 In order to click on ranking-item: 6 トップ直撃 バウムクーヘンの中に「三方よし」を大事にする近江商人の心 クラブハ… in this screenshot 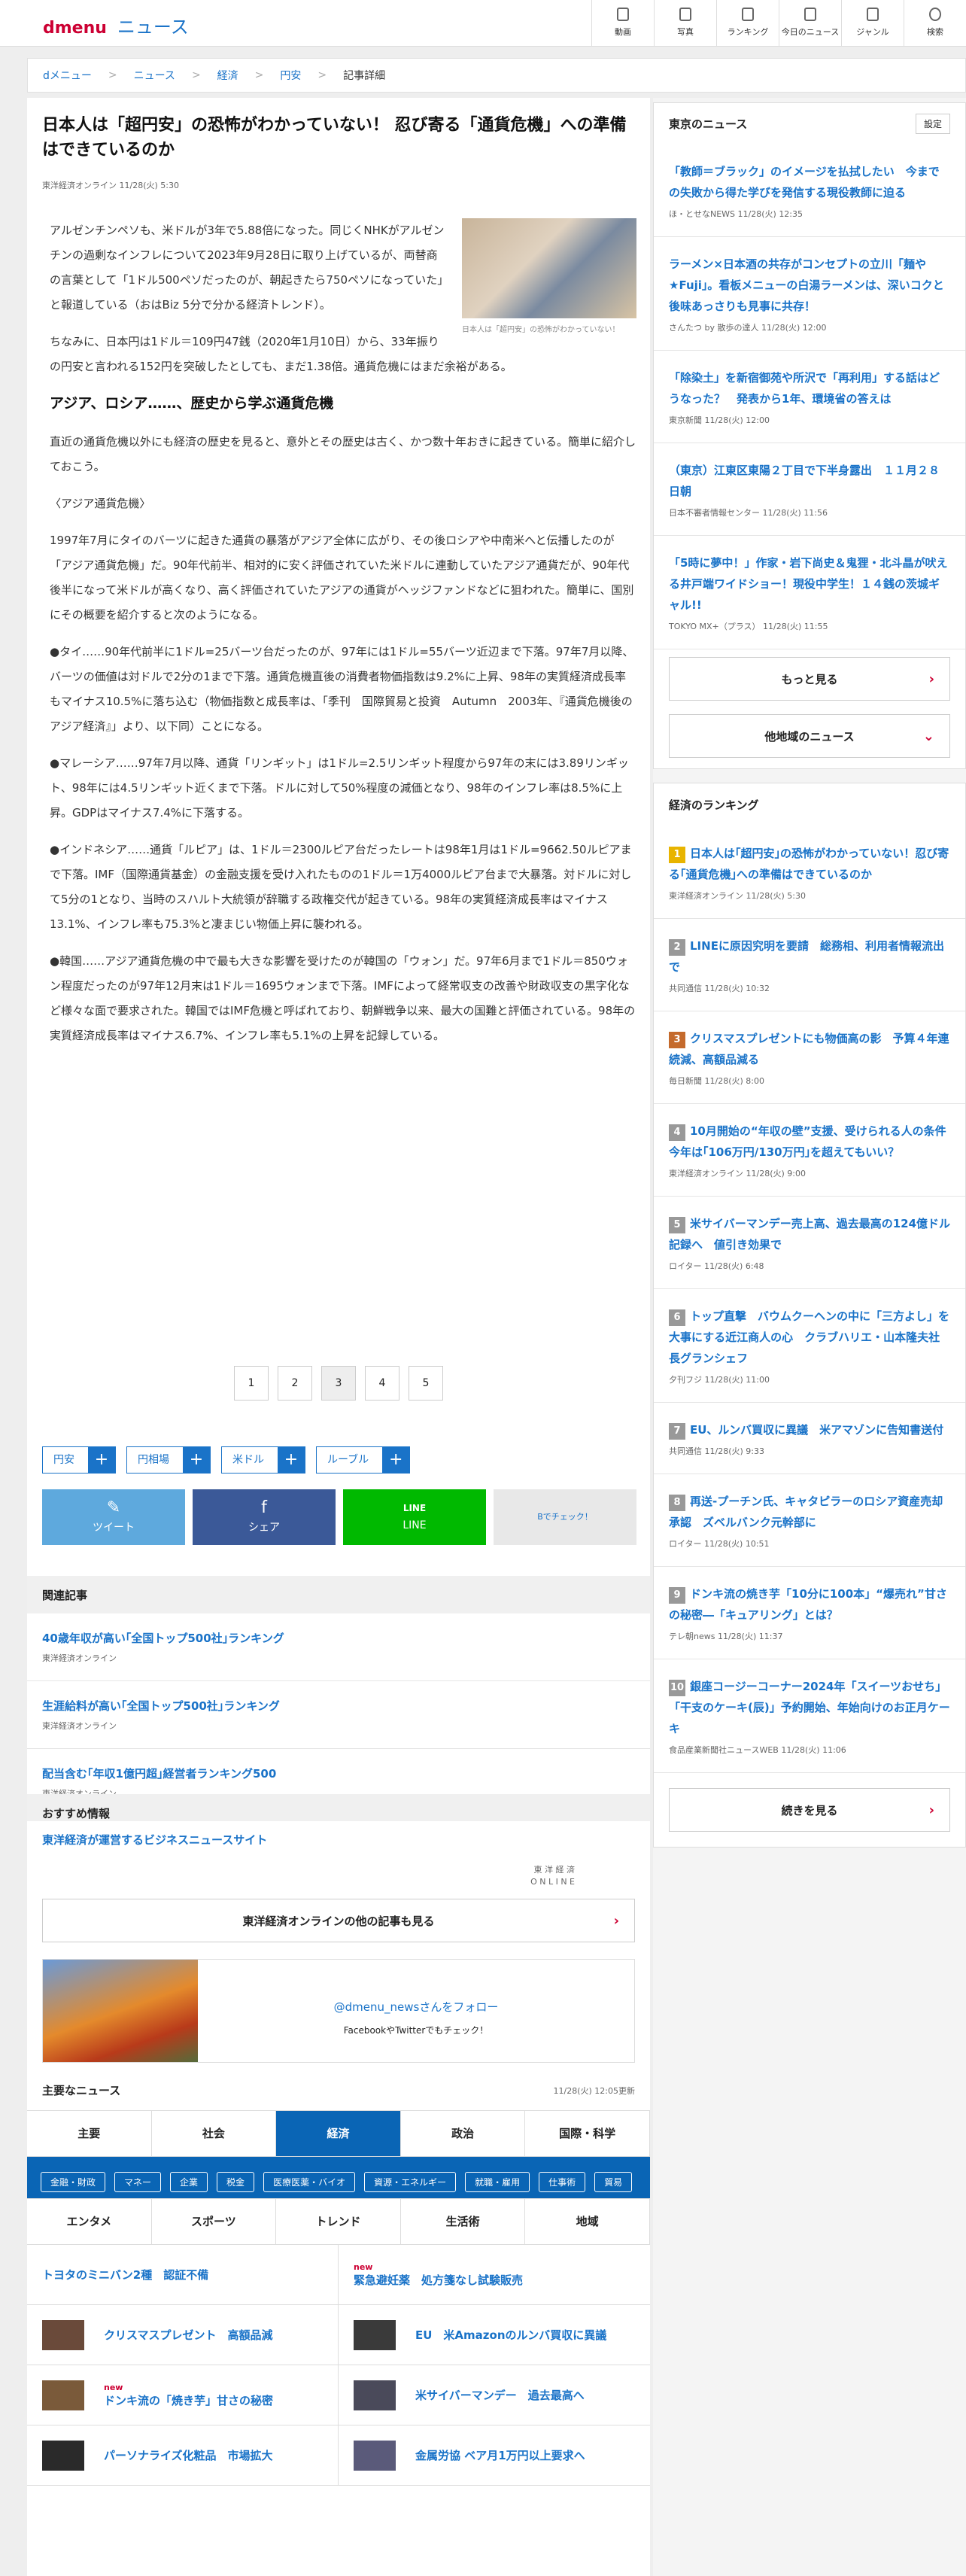, I will do `click(810, 1346)`.